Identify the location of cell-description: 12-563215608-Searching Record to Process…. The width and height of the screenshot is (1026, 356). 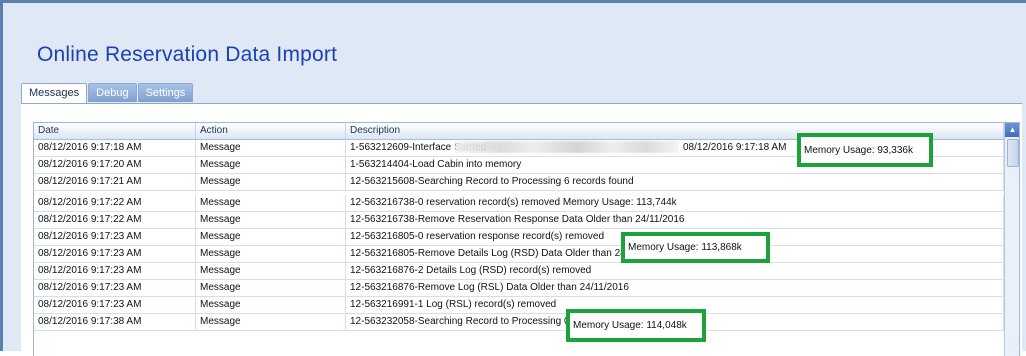
(675, 182).